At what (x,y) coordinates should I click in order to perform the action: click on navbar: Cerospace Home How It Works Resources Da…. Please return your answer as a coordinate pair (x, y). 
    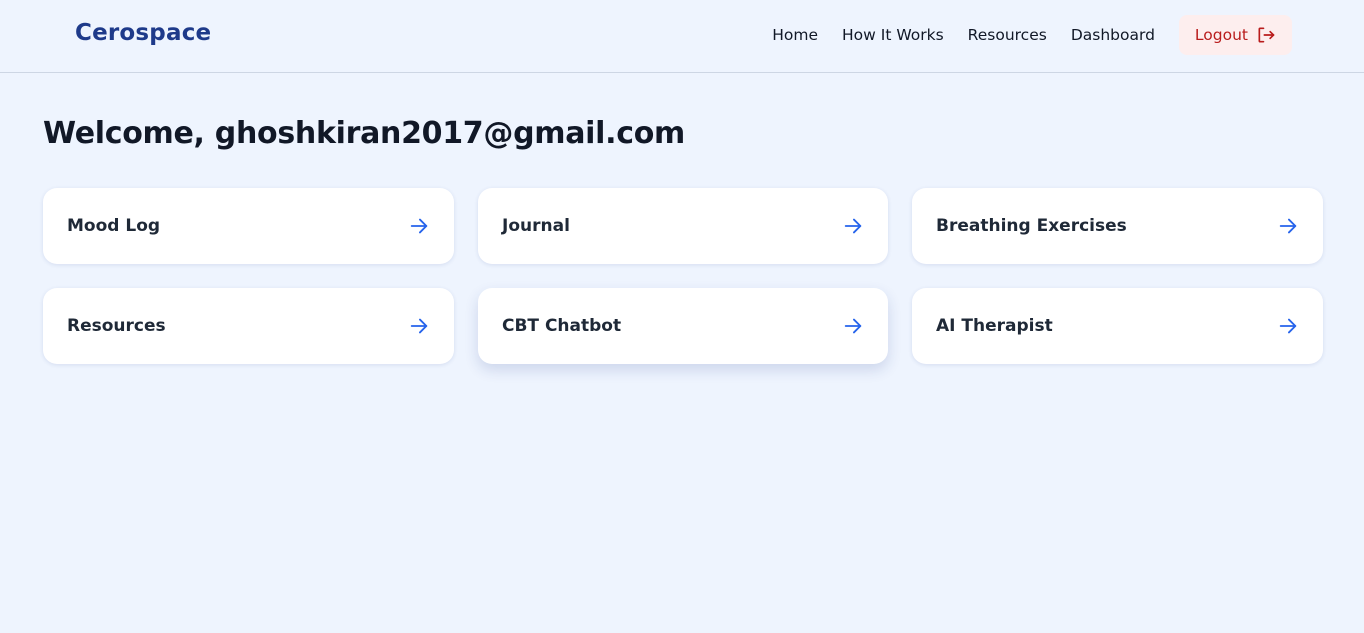
    Looking at the image, I should click on (682, 36).